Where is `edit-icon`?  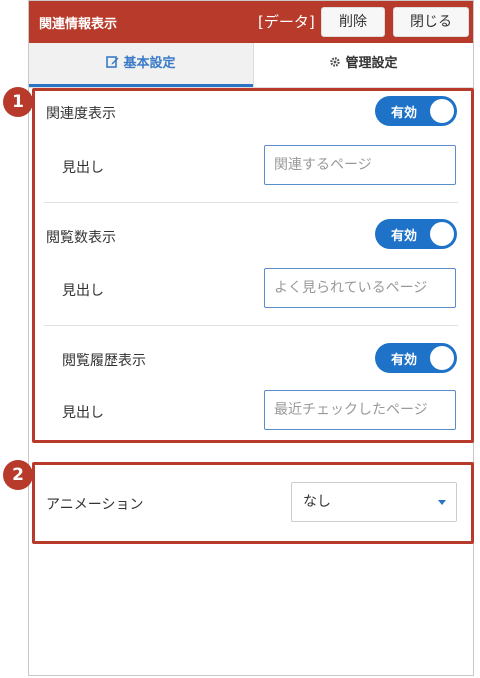
edit-icon is located at coordinates (112, 64).